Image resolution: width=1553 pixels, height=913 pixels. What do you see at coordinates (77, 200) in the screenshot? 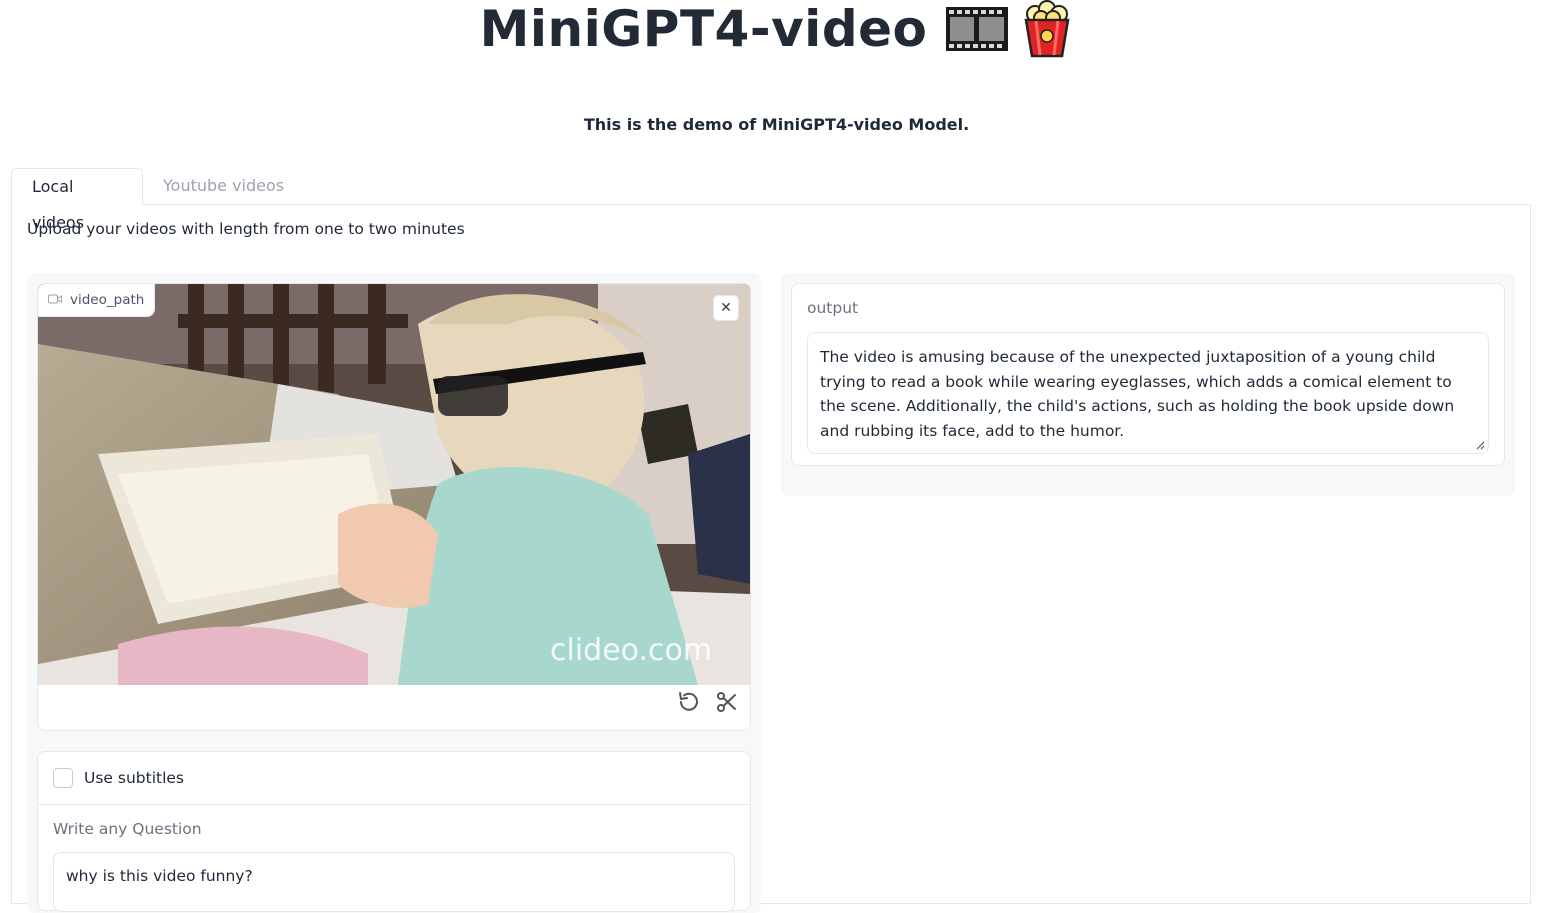
I see `tab-local-videos: Local videos` at bounding box center [77, 200].